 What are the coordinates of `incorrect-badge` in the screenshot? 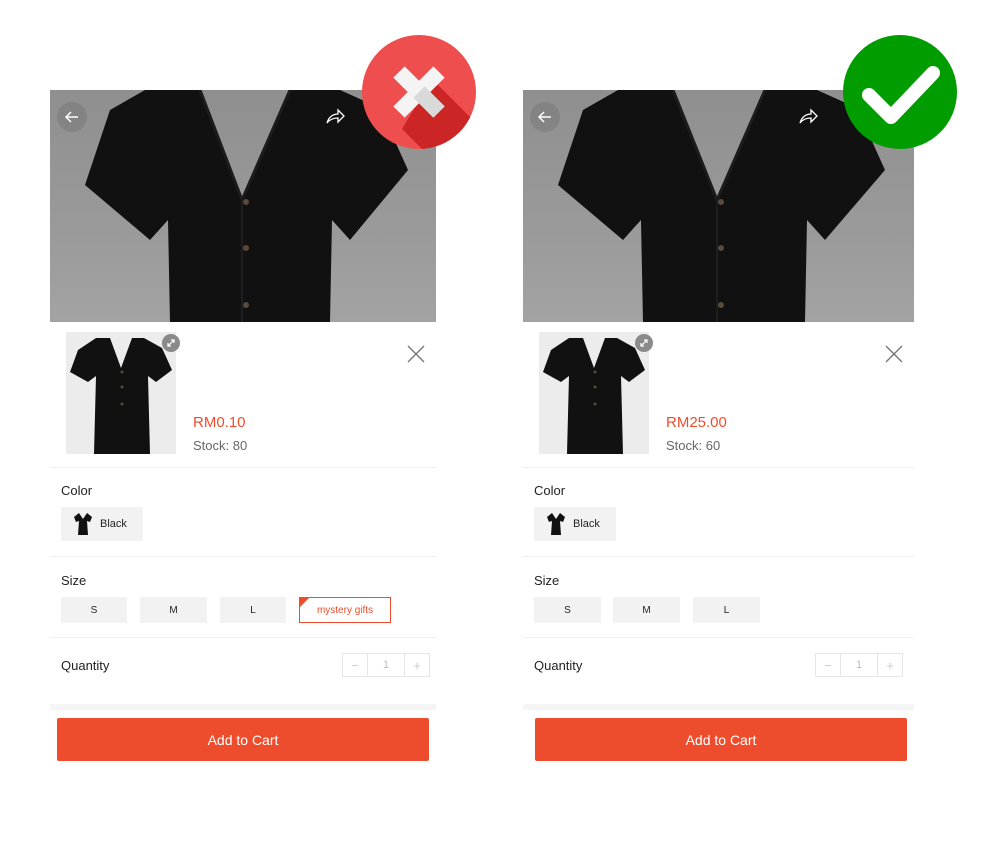 It's located at (419, 92).